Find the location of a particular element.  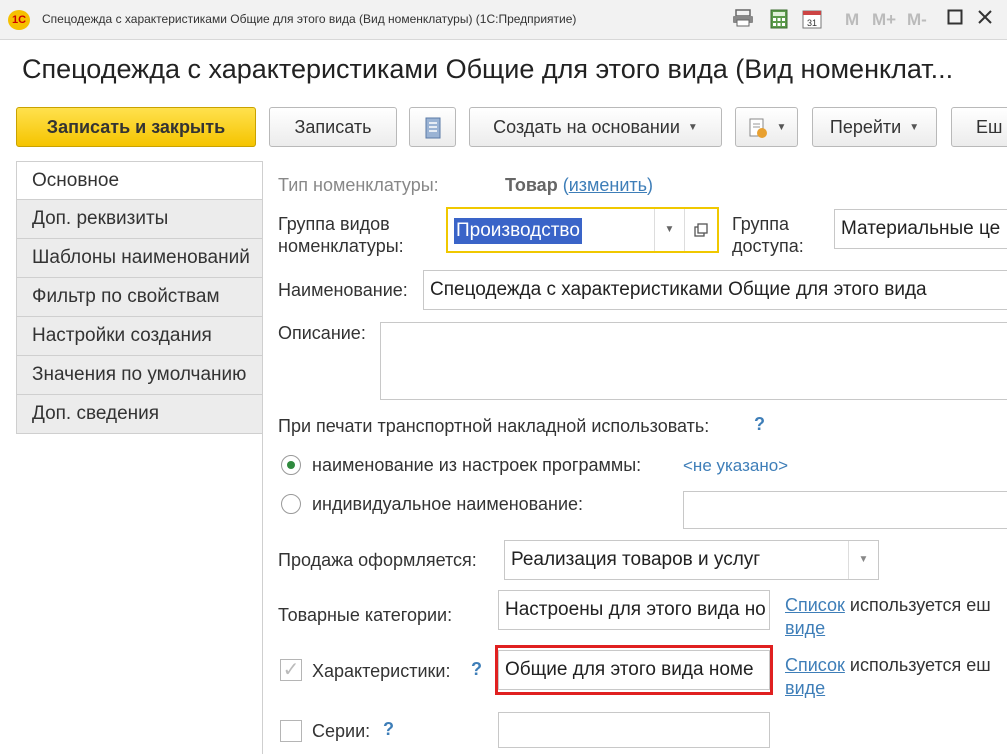

characteristics-view-link: виде is located at coordinates (805, 688).